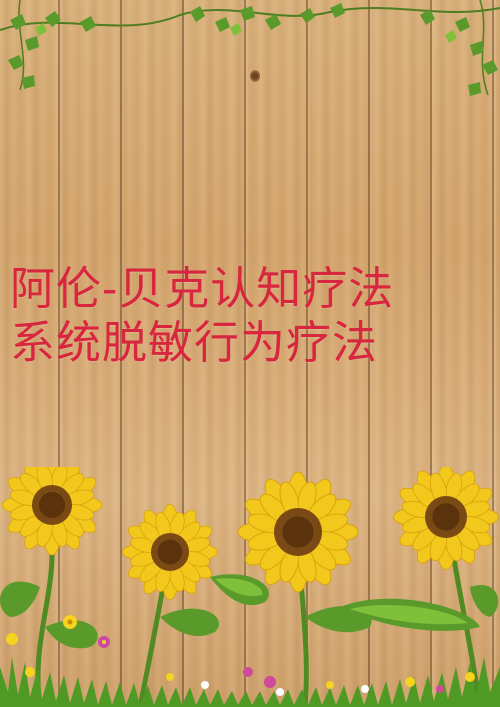 The image size is (500, 707). Describe the element at coordinates (255, 76) in the screenshot. I see `wood-knot` at that location.